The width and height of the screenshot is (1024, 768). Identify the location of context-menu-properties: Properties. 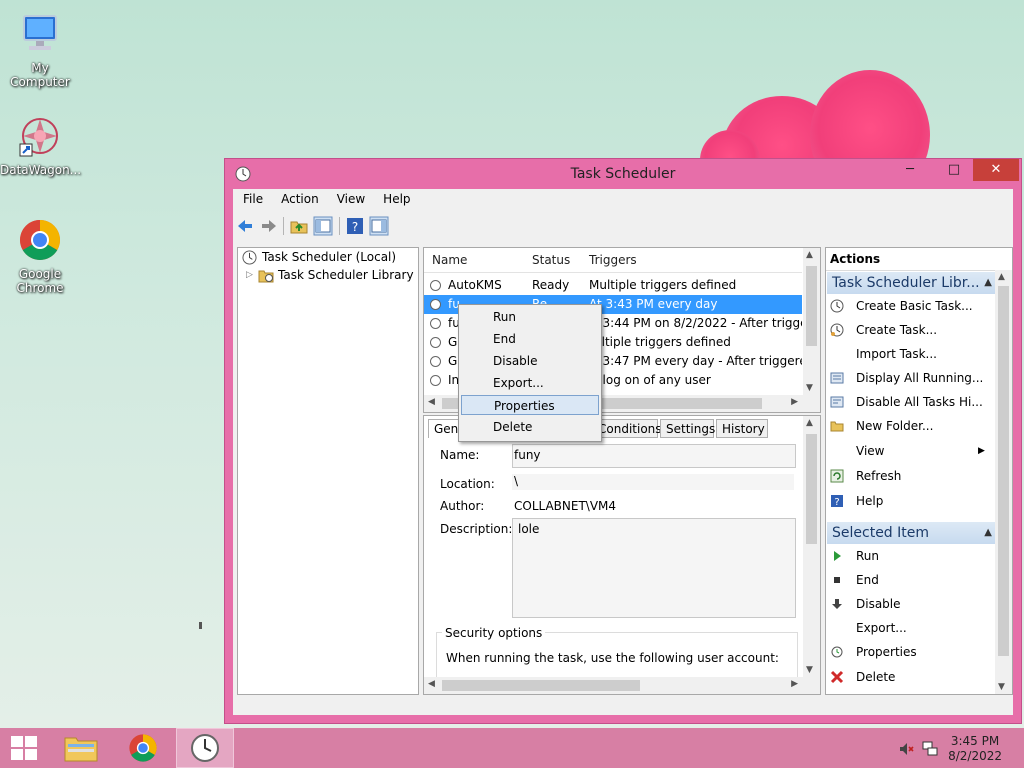
(530, 405).